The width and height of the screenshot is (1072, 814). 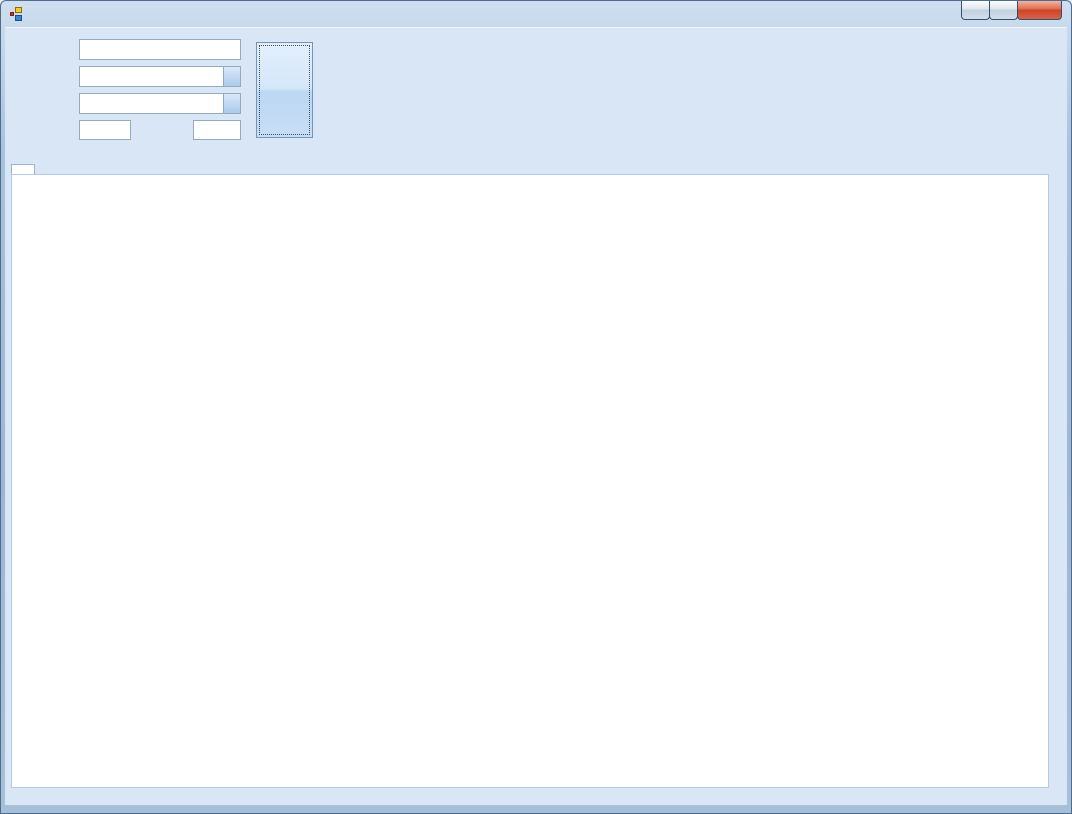 I want to click on tab-strip, so click(x=536, y=162).